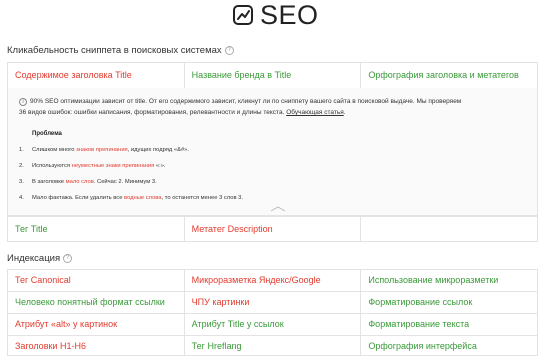 This screenshot has height=363, width=545. What do you see at coordinates (96, 280) in the screenshot?
I see `check-cell-canonical: Тег Canonical` at bounding box center [96, 280].